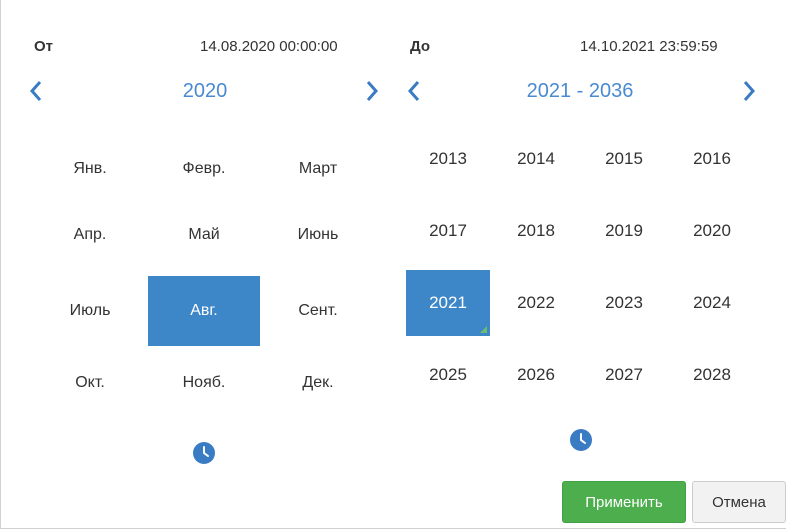  I want to click on month-cell: Июнь, so click(318, 235).